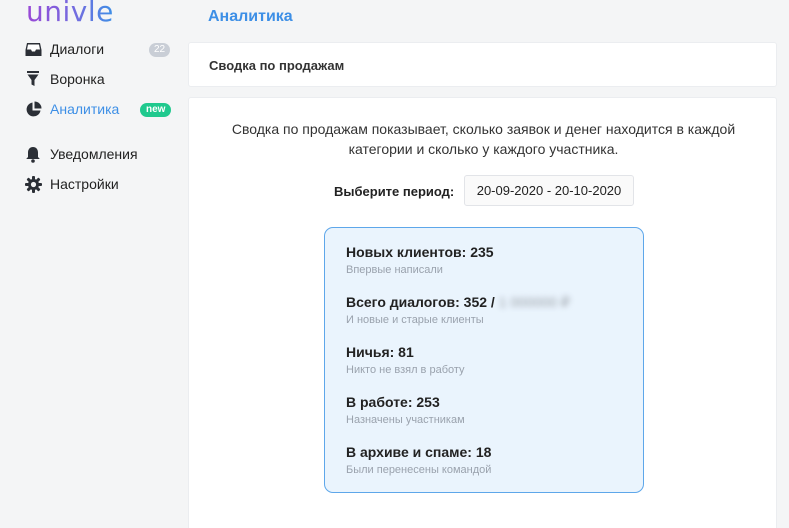 Image resolution: width=789 pixels, height=528 pixels. I want to click on period-label: Выберите период:, so click(394, 191).